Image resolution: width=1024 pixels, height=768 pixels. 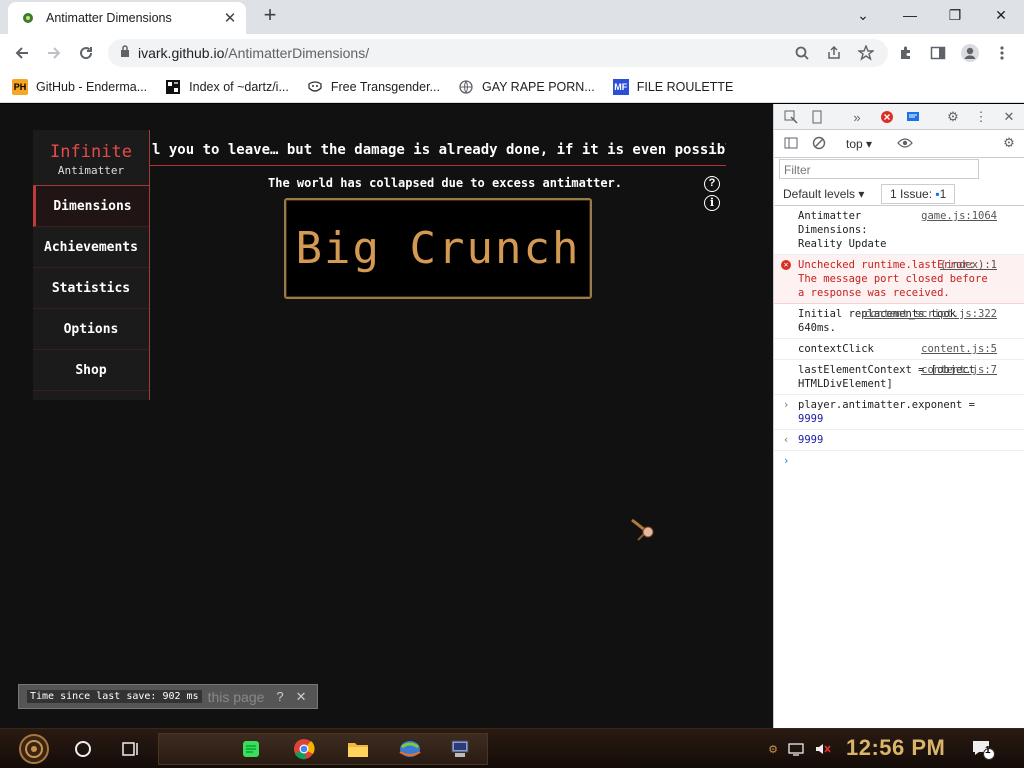 I want to click on sidebar-item-shop: Shop, so click(x=91, y=370).